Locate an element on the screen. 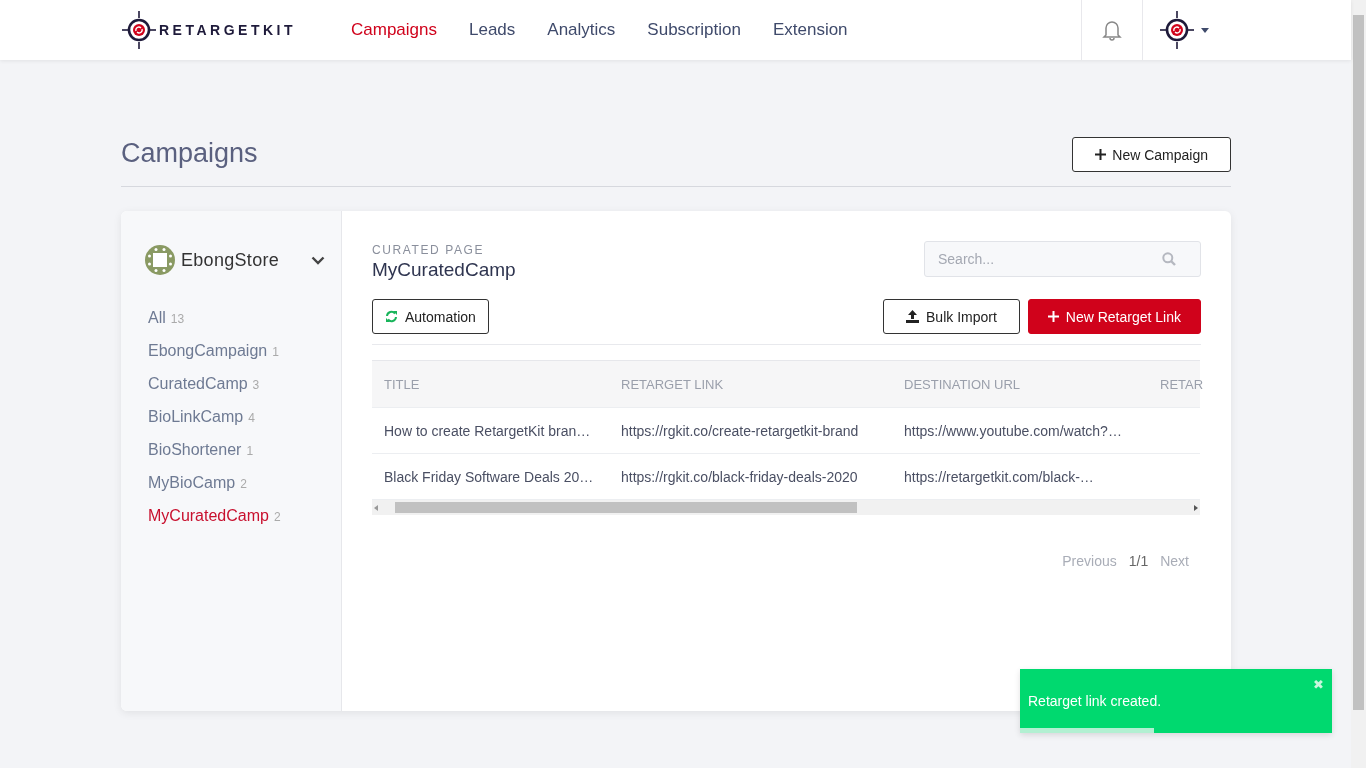  create-button: New Retarget Link is located at coordinates (1114, 316).